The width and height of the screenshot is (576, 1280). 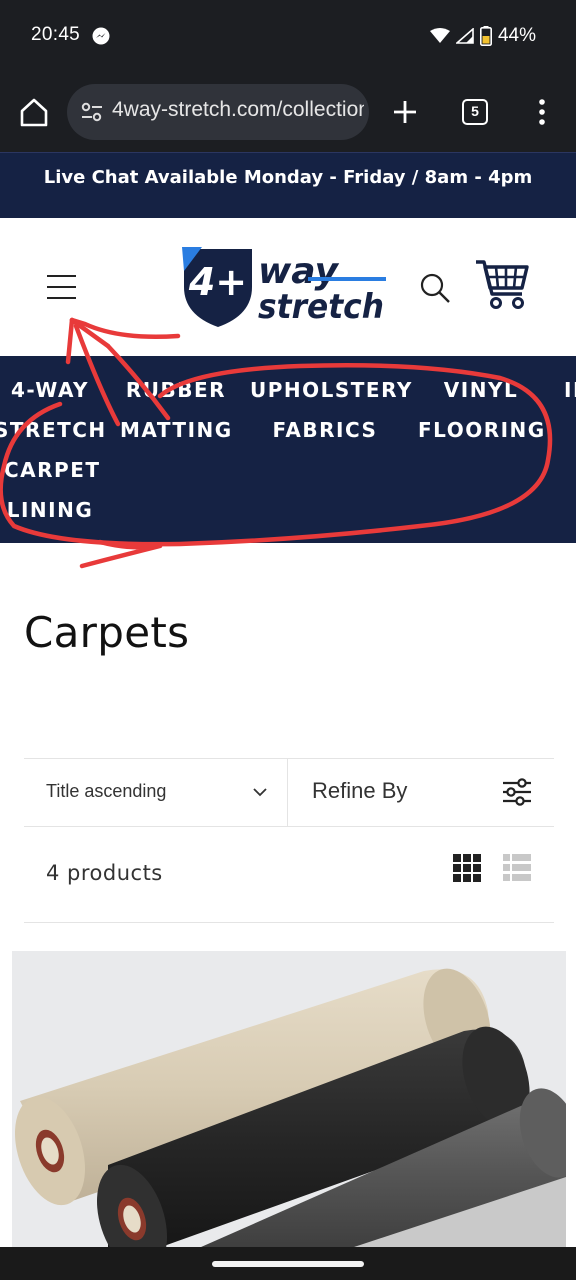 I want to click on home-gesture-handle, so click(x=288, y=1264).